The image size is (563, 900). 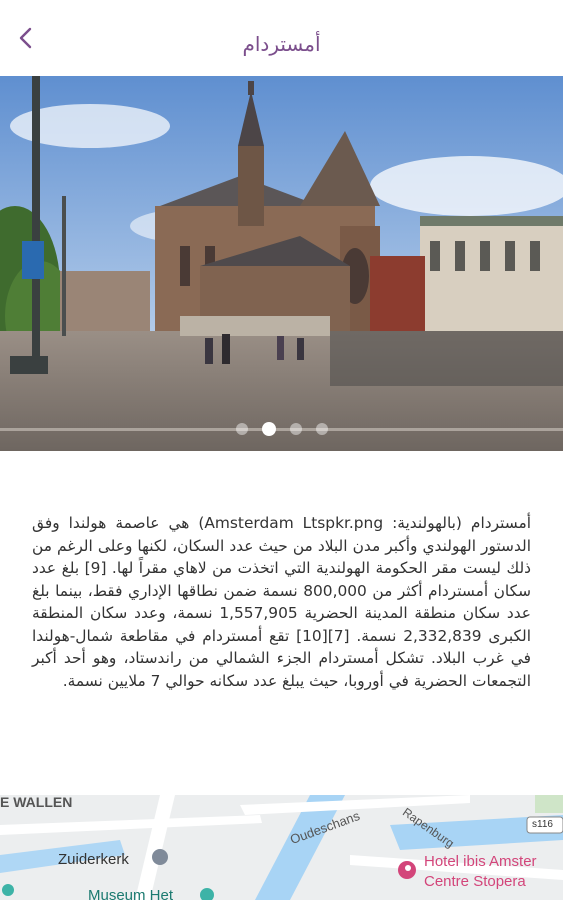 What do you see at coordinates (130, 893) in the screenshot?
I see `map-label-museum: Museum Het` at bounding box center [130, 893].